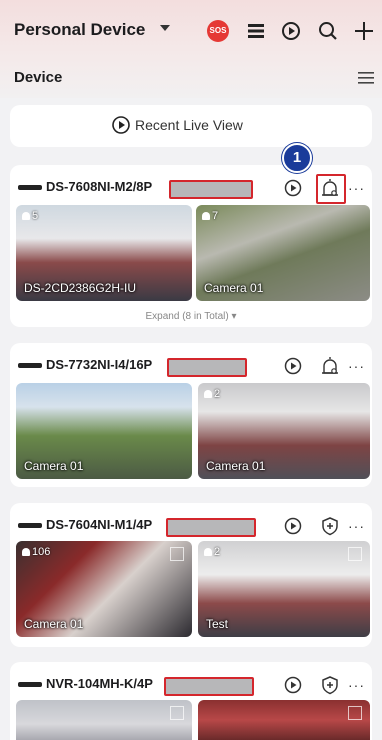  What do you see at coordinates (366, 78) in the screenshot?
I see `menu-icon` at bounding box center [366, 78].